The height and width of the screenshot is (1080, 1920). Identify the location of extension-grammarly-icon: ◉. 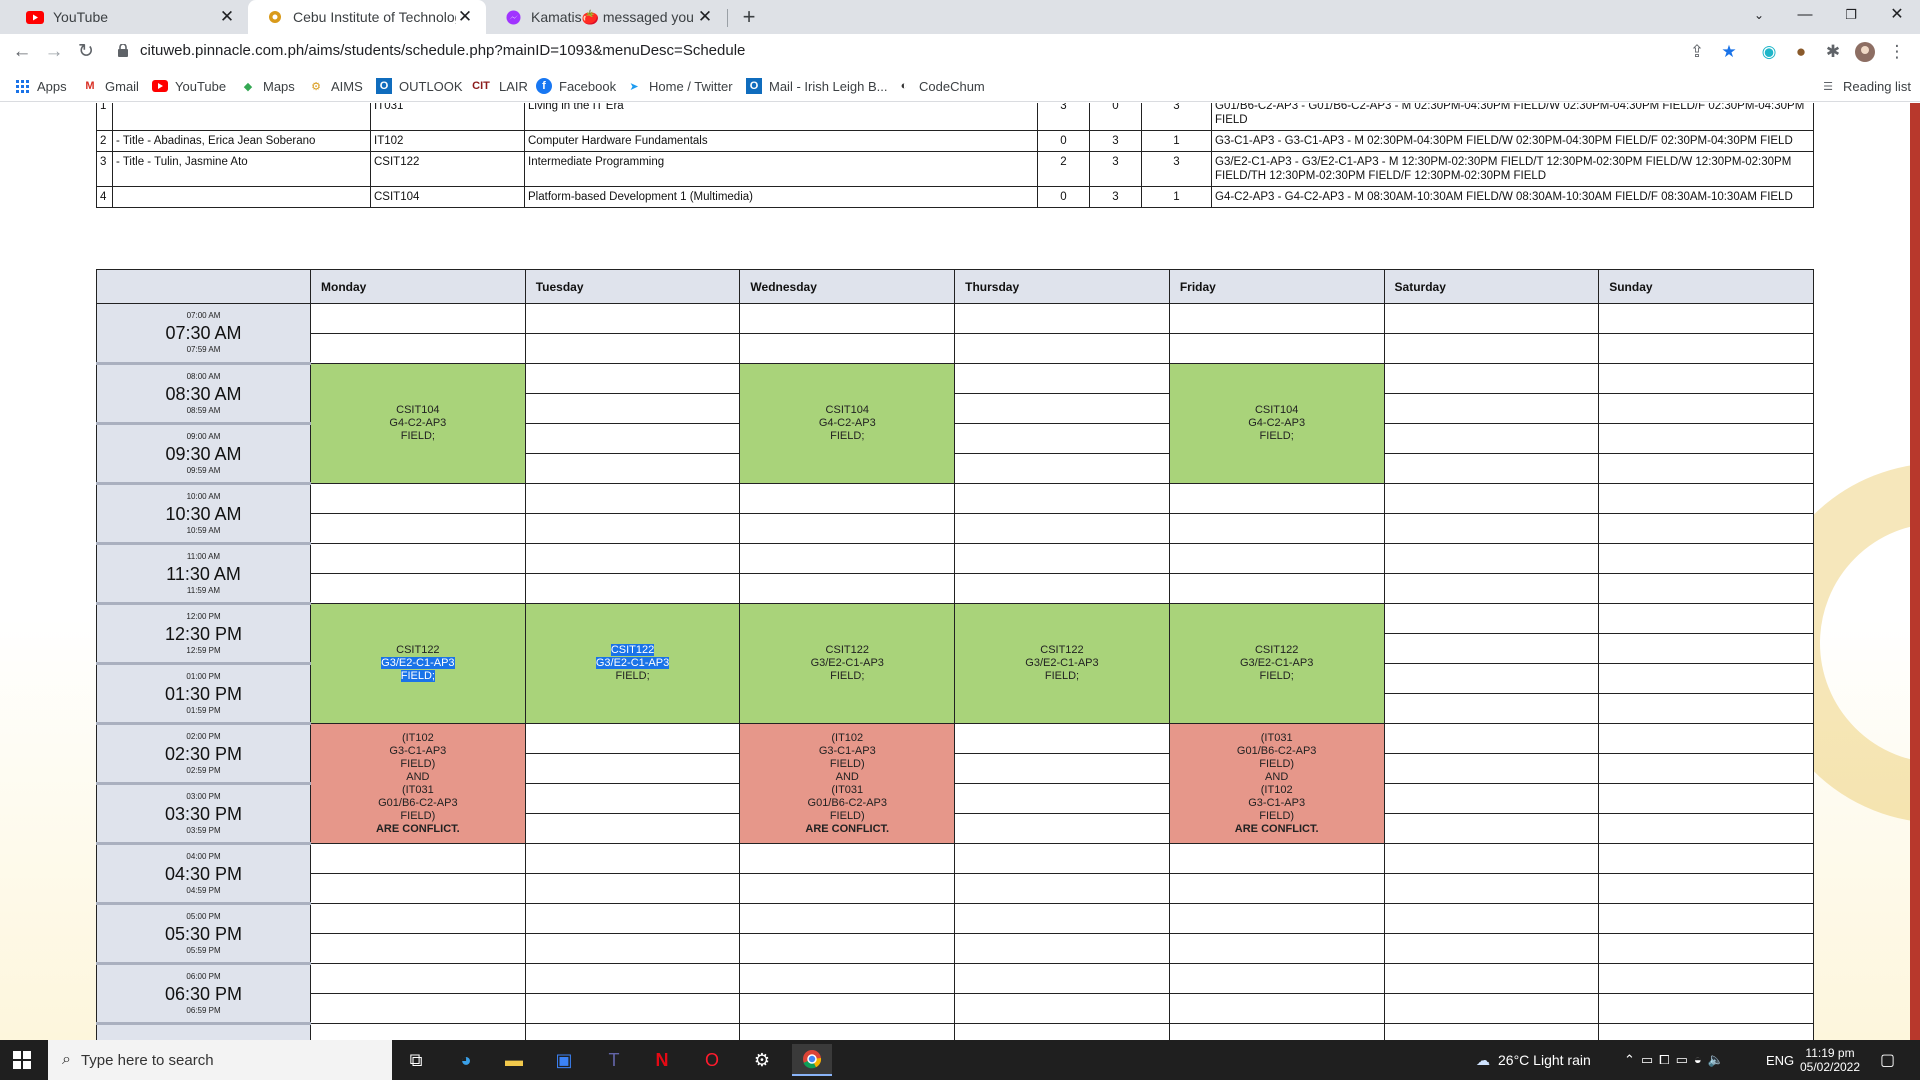
(1769, 52).